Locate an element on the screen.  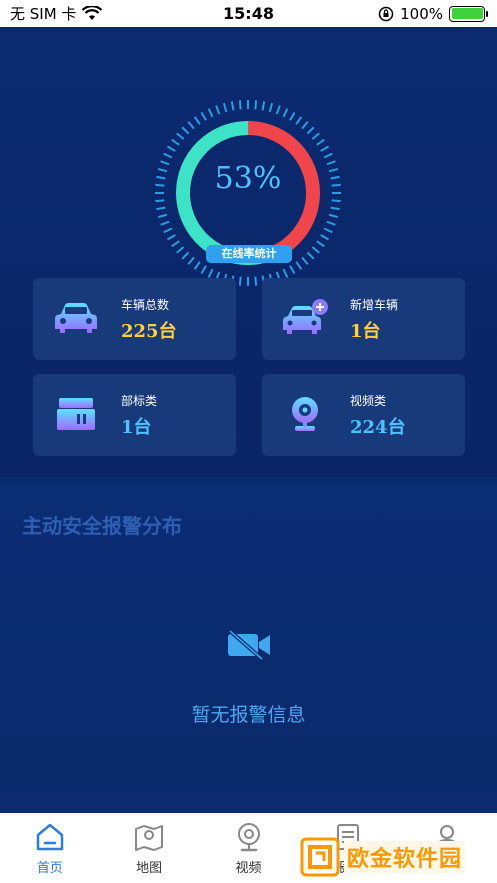
status-bar: 无 SIM 卡 15:48 100% is located at coordinates (248, 13).